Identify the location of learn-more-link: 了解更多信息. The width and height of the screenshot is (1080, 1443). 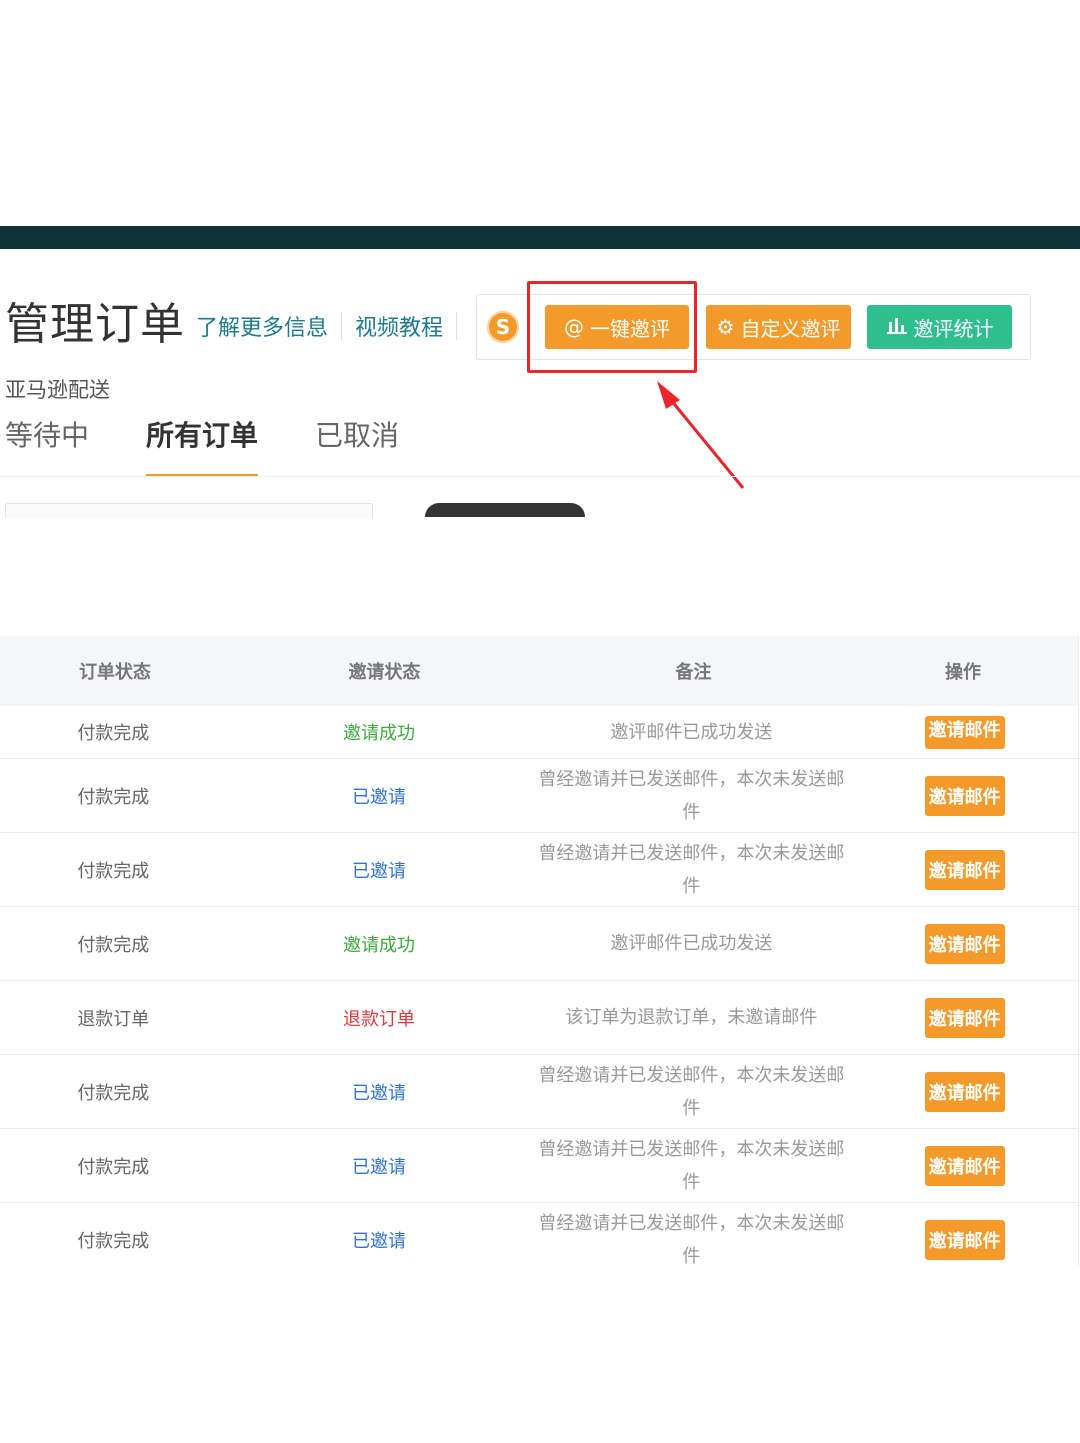
(262, 326).